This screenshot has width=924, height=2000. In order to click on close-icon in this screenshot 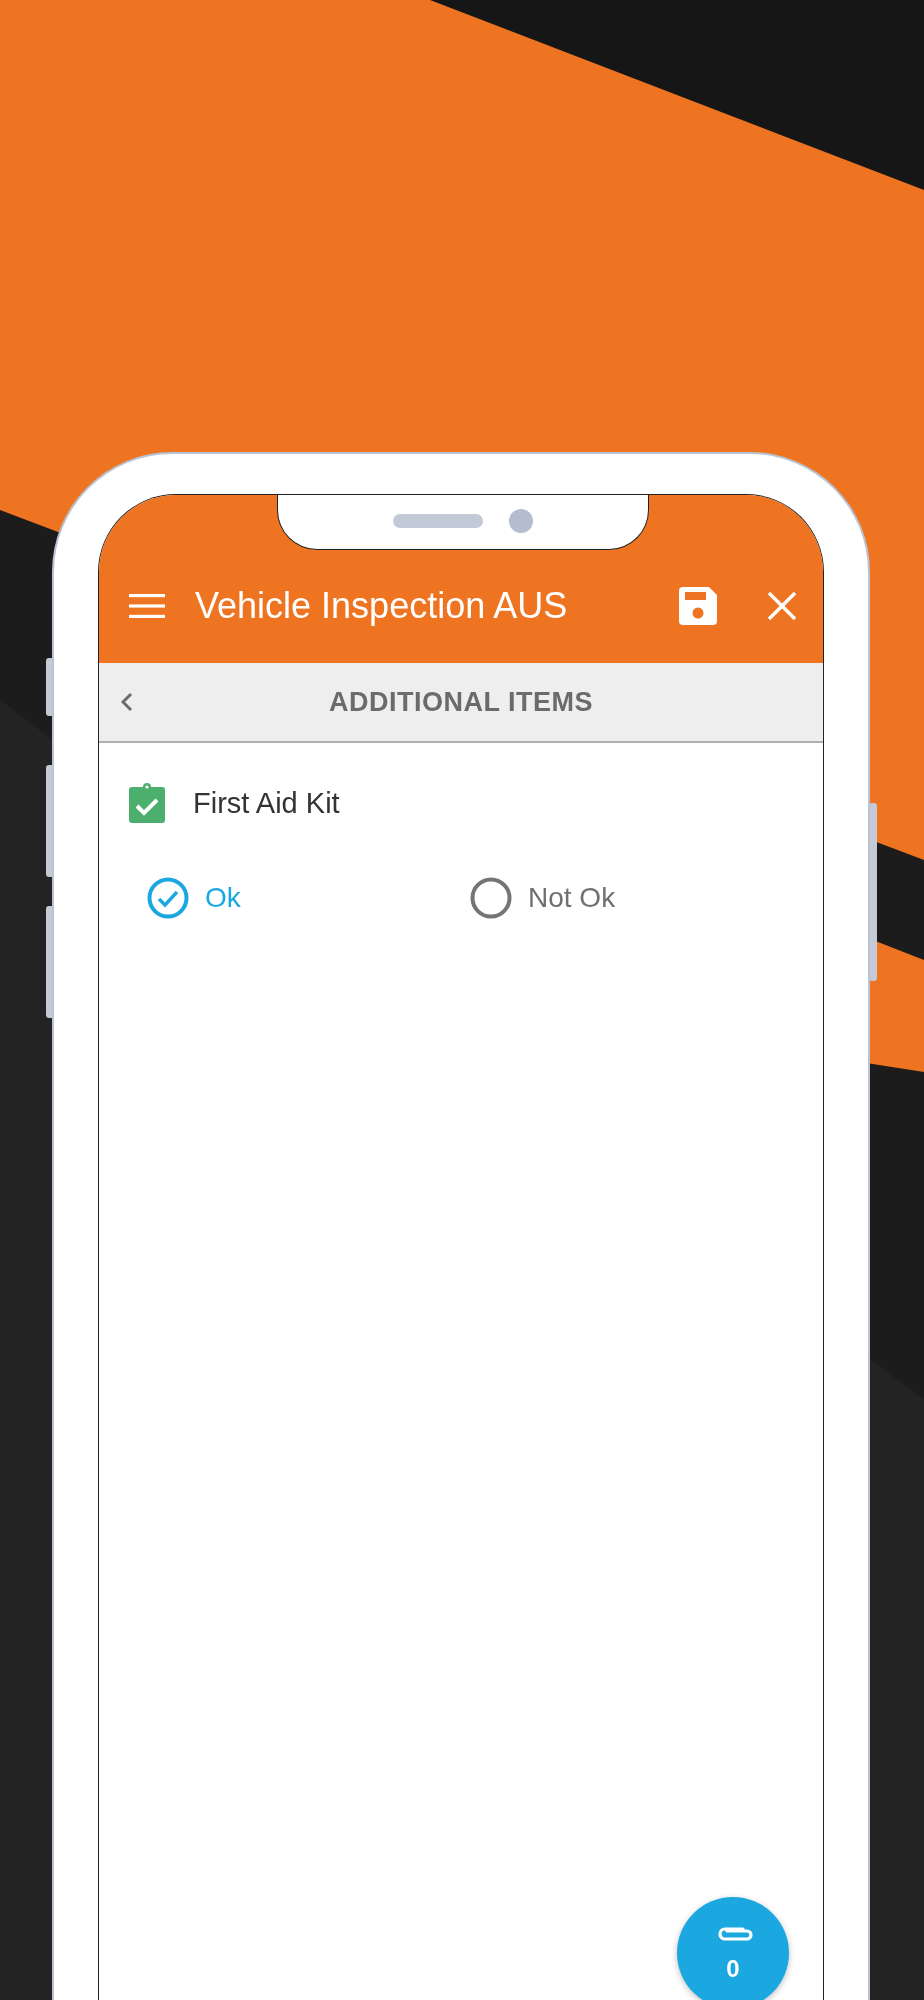, I will do `click(782, 606)`.